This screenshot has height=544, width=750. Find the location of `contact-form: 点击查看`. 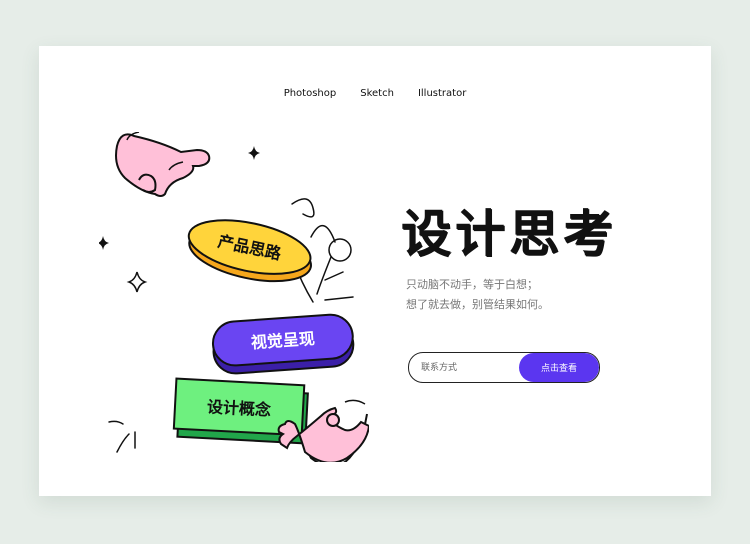

contact-form: 点击查看 is located at coordinates (504, 367).